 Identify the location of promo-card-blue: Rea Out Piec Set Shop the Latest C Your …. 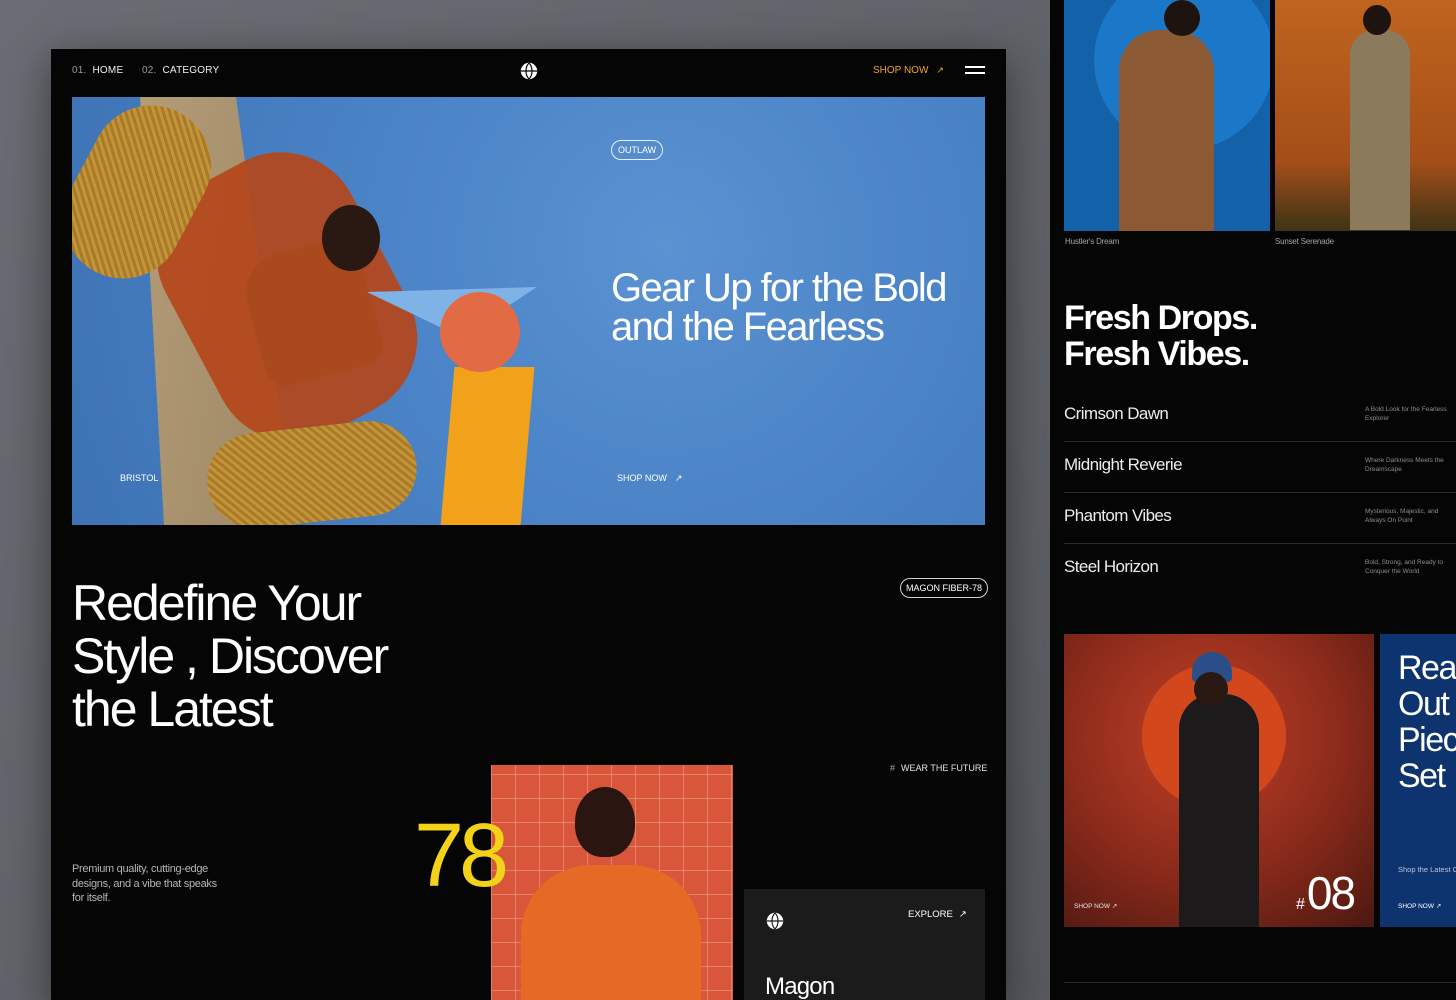
(1418, 780).